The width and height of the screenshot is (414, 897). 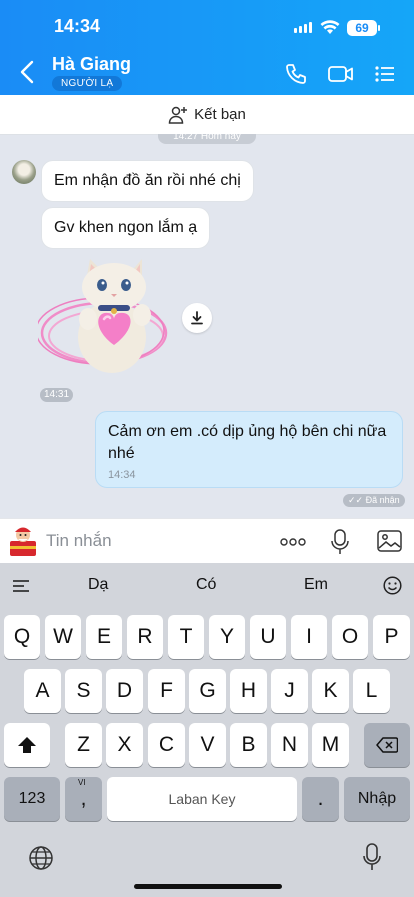 I want to click on incoming-message: Gv khen ngon lắm ạ, so click(x=126, y=228).